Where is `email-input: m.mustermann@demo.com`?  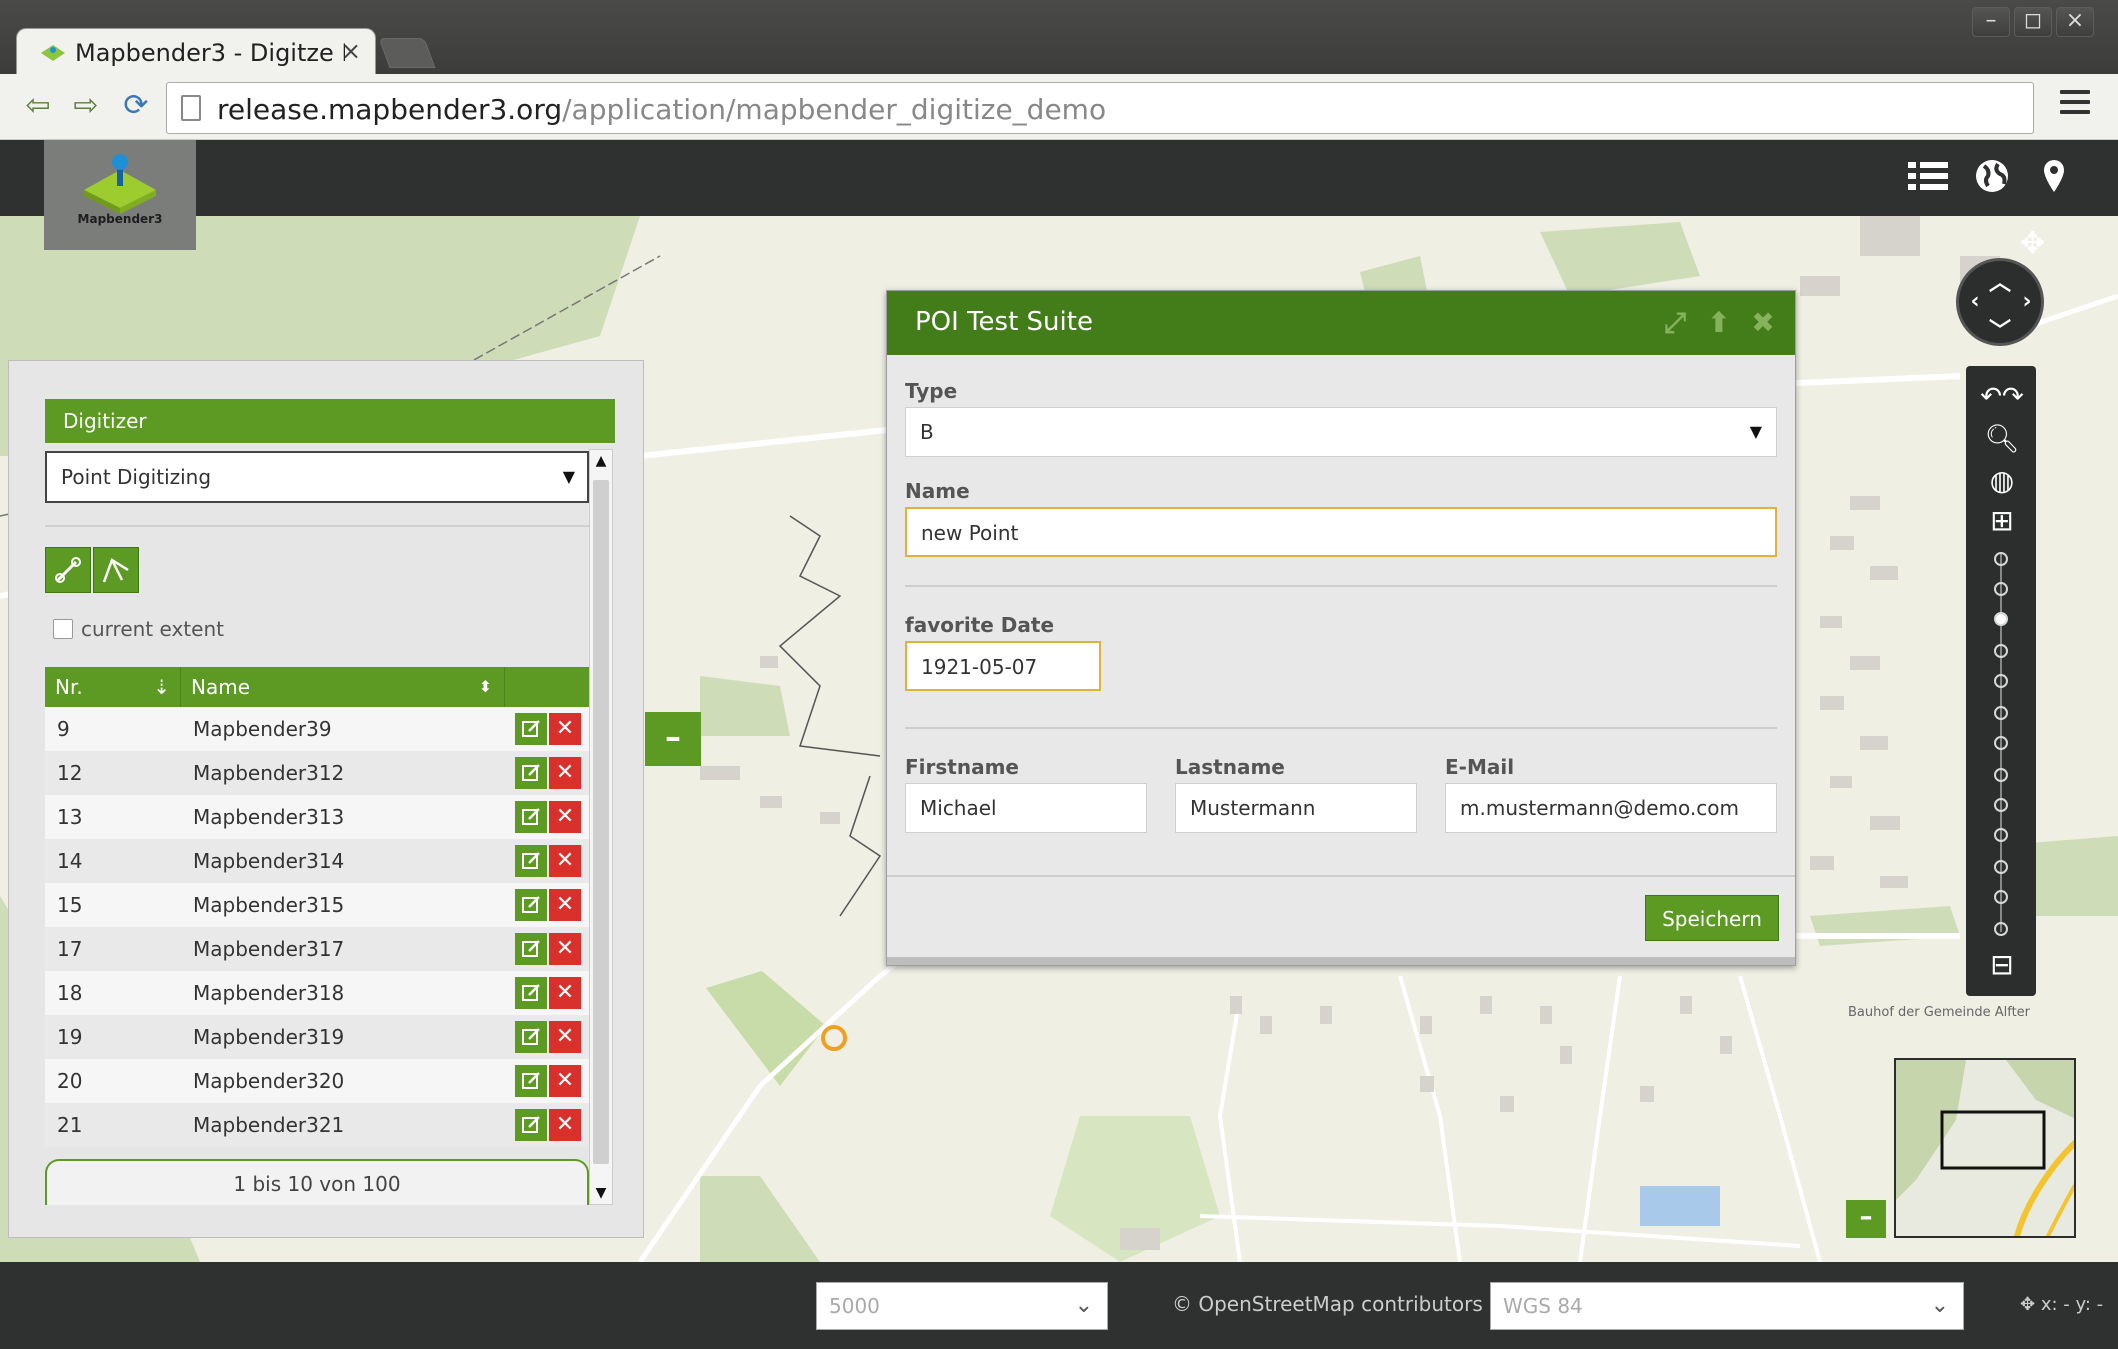 email-input: m.mustermann@demo.com is located at coordinates (1611, 808).